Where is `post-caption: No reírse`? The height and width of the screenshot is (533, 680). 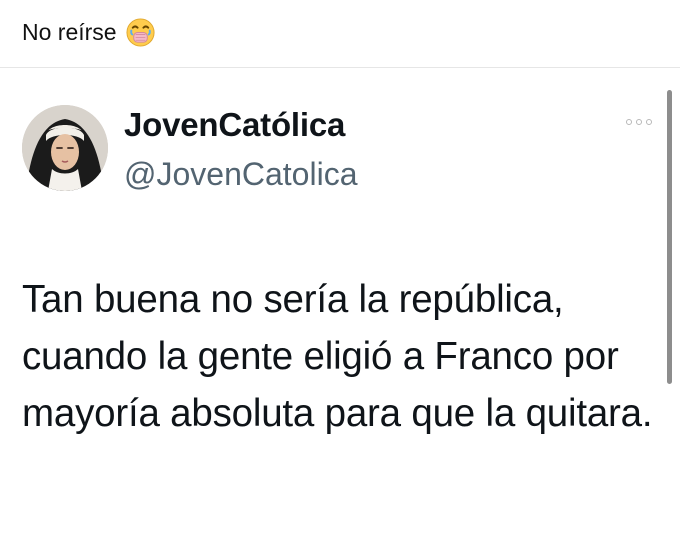
post-caption: No reírse is located at coordinates (89, 32).